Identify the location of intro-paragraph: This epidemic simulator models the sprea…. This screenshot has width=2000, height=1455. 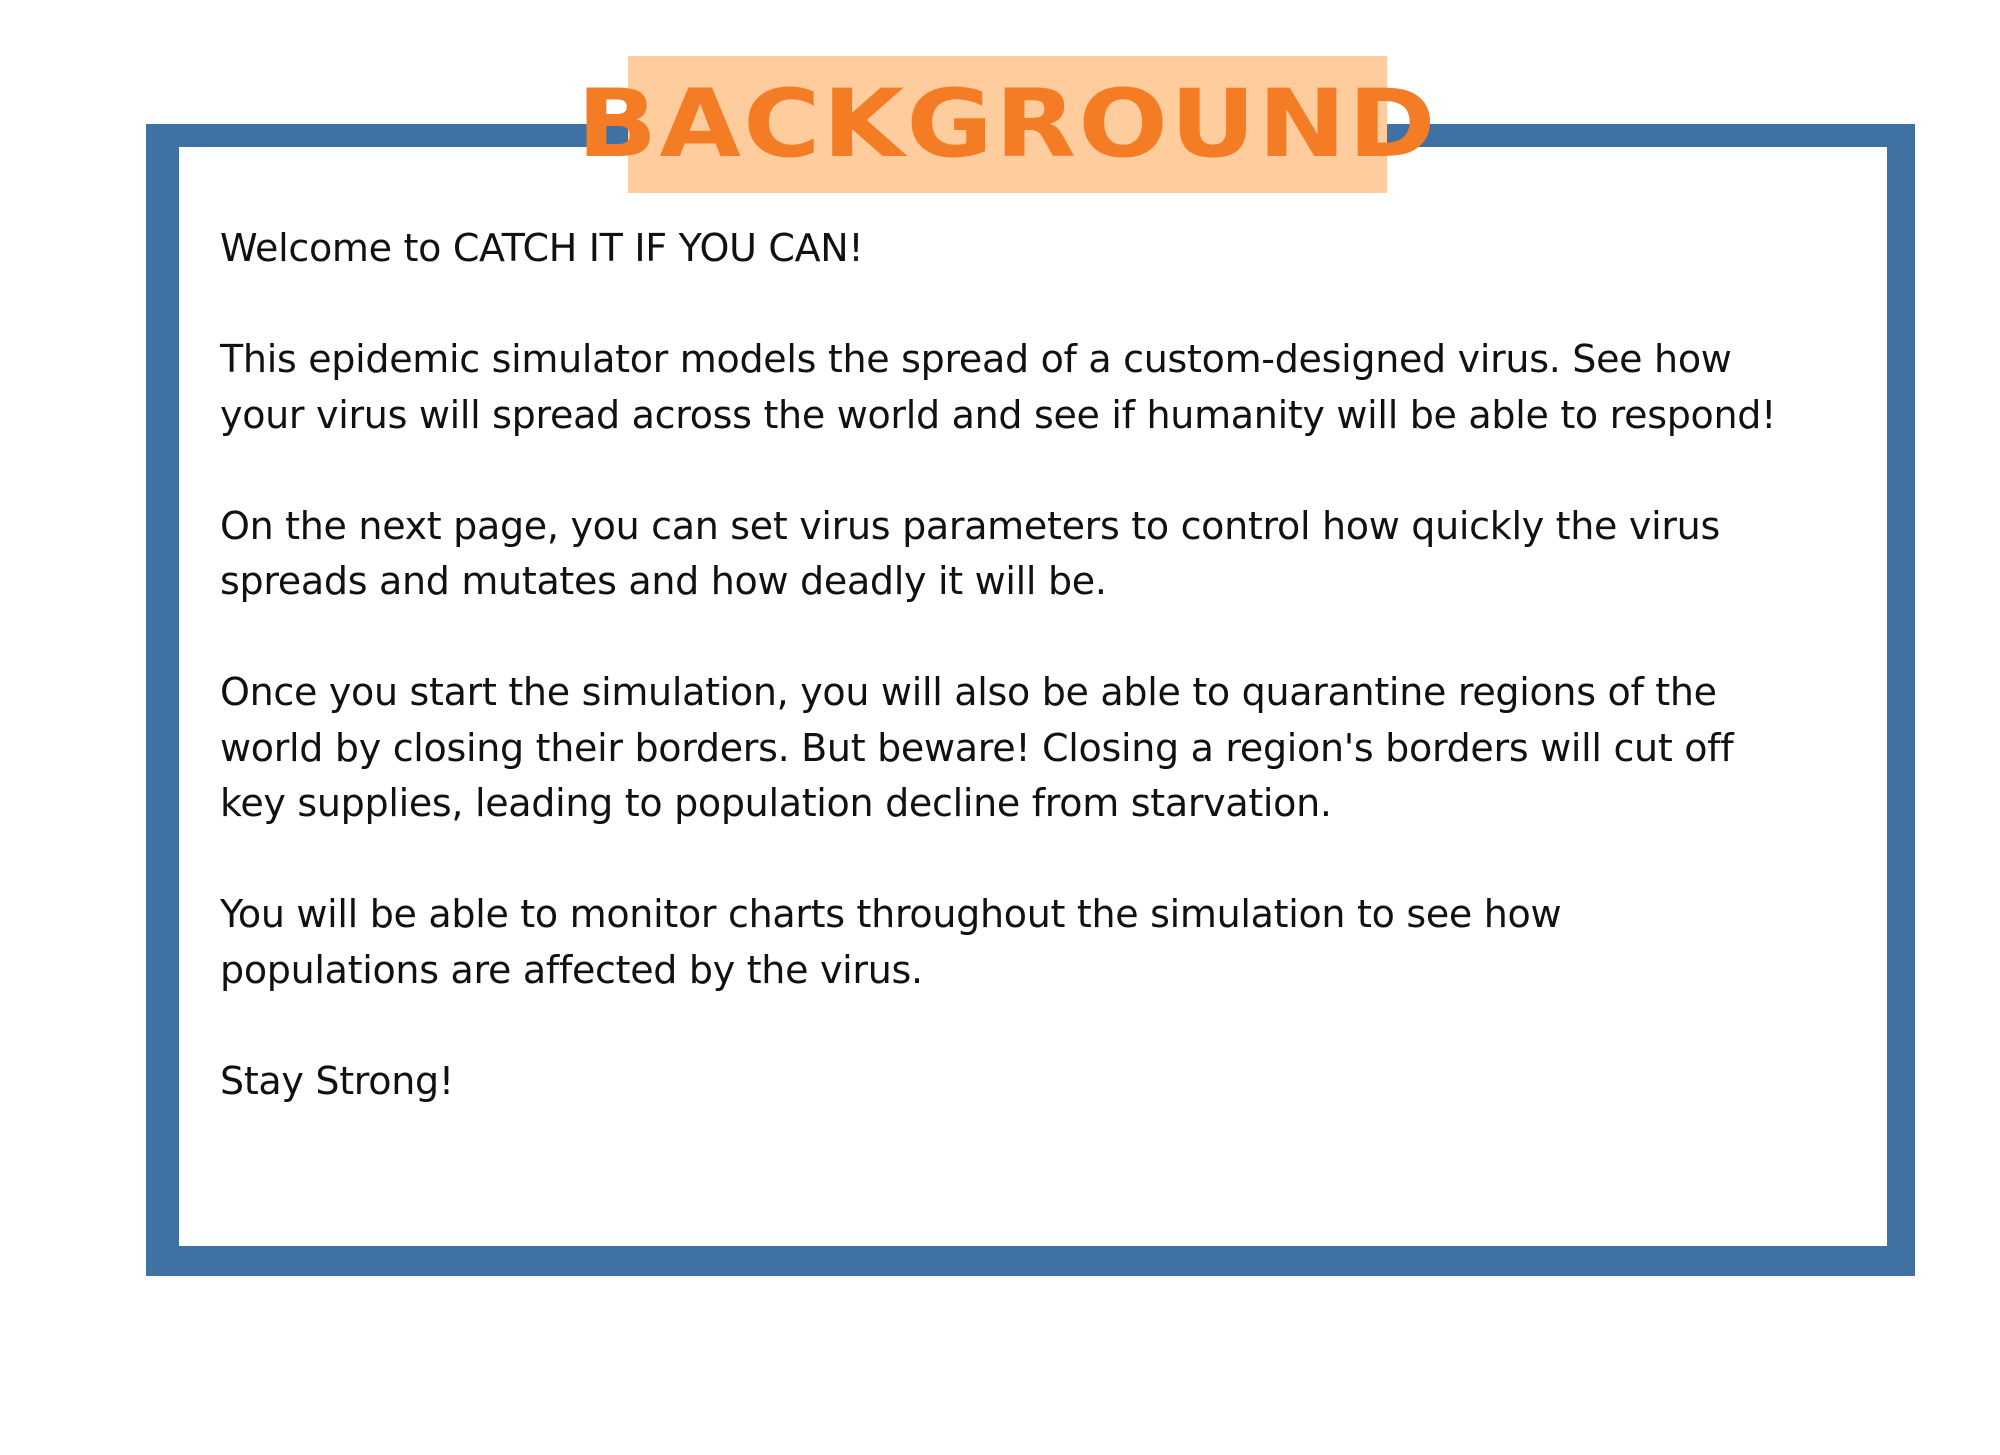
(998, 387).